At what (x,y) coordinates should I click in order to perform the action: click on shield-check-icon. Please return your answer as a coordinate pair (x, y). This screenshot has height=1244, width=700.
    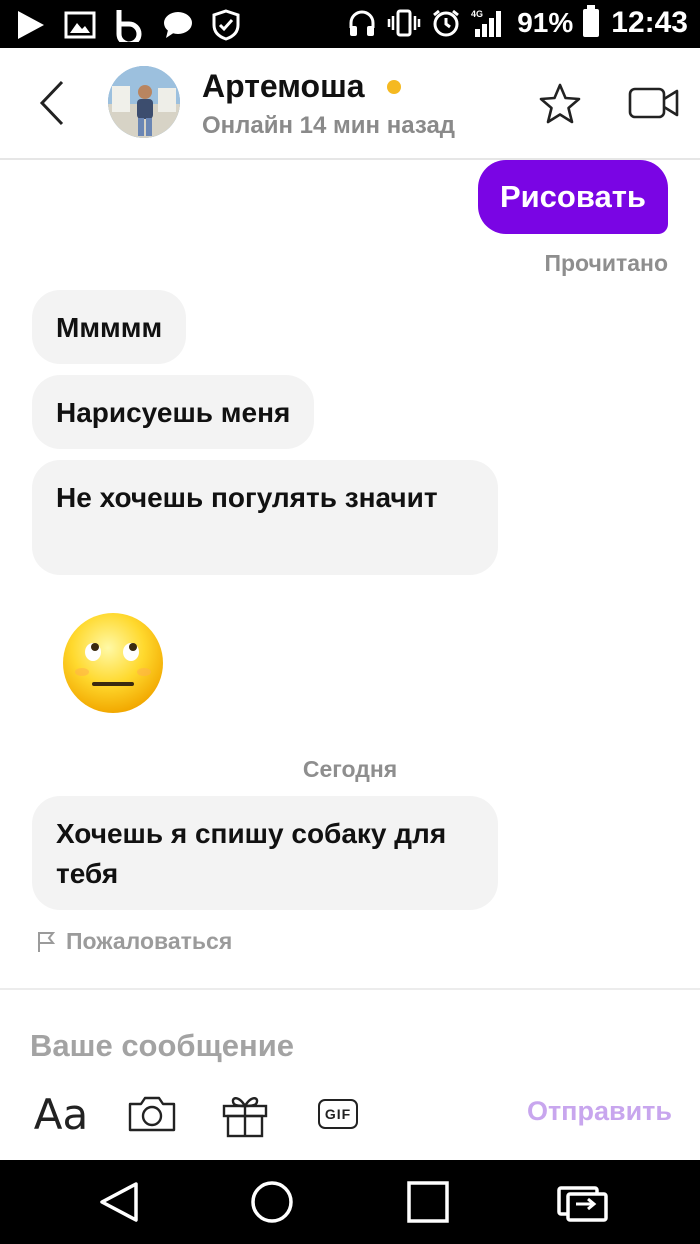
    Looking at the image, I should click on (226, 25).